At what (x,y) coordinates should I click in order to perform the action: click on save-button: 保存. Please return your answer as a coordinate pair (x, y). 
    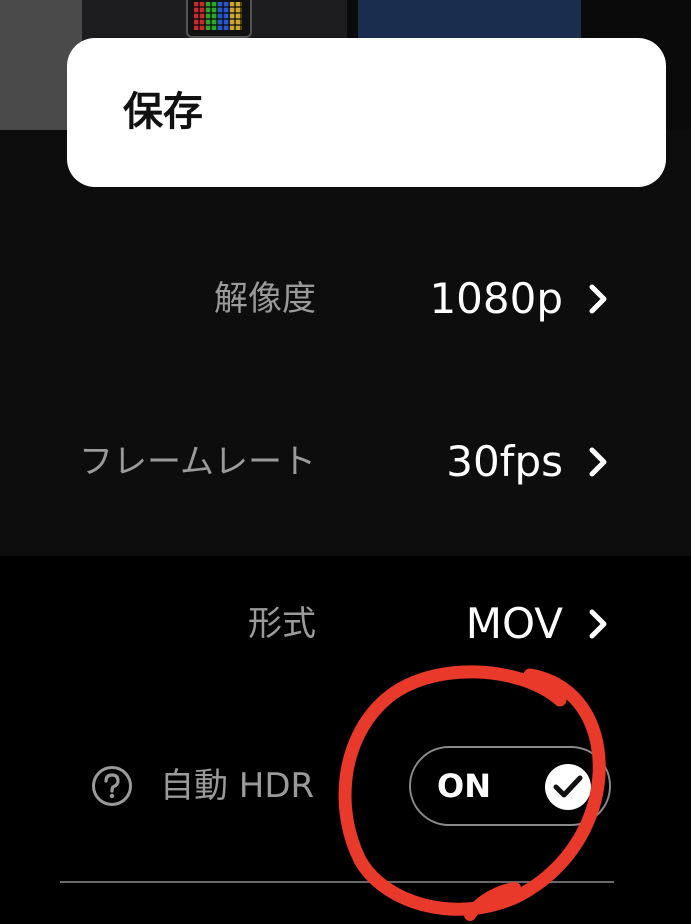
    Looking at the image, I should click on (366, 112).